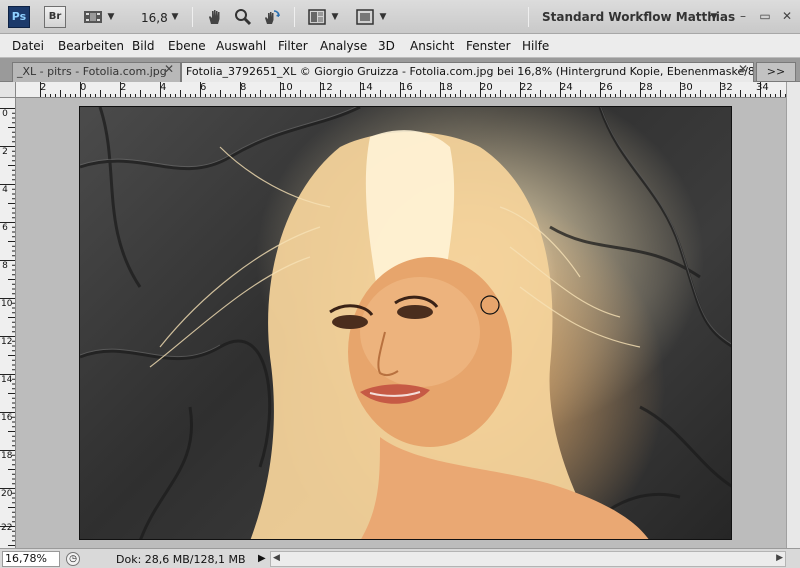 The height and width of the screenshot is (568, 800). What do you see at coordinates (91, 46) in the screenshot?
I see `menu-bearbeiten: Bearbeiten` at bounding box center [91, 46].